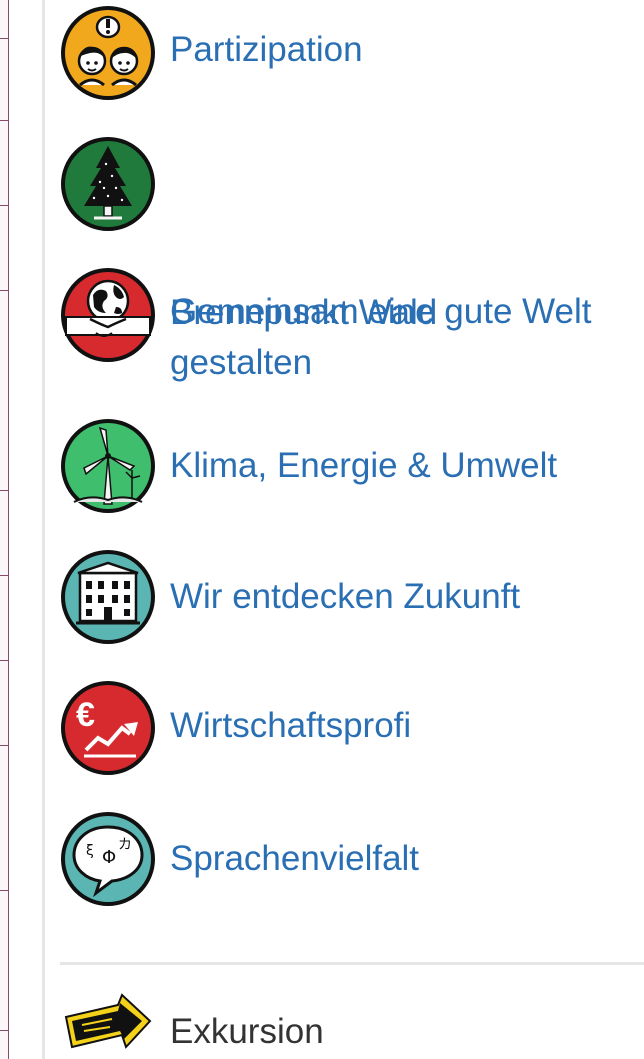 Image resolution: width=644 pixels, height=1059 pixels. I want to click on menu-item-gemeinsam-eine-gute-welt: Gemeinsam eine gute Welt gestalten, so click(344, 329).